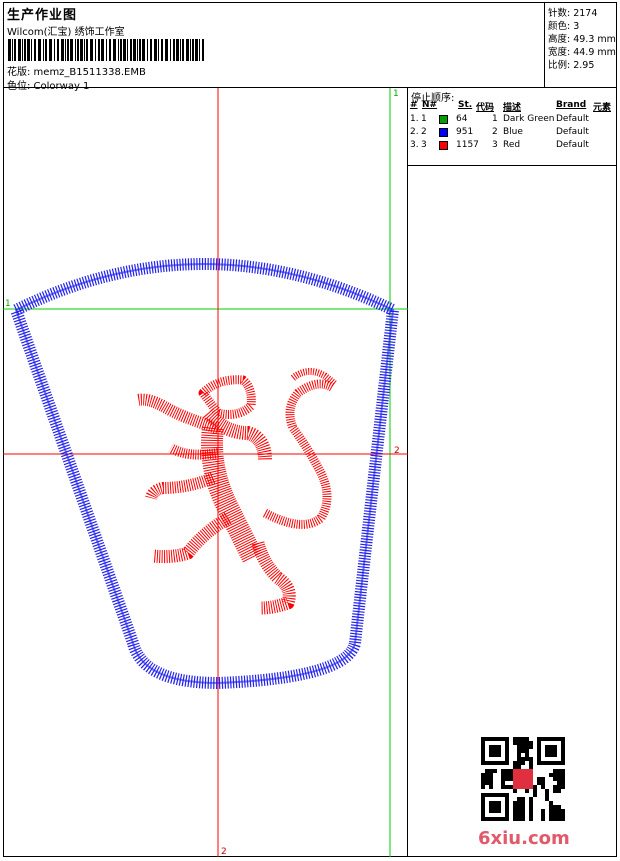 The image size is (620, 861). What do you see at coordinates (462, 119) in the screenshot?
I see `row-stitches: 64` at bounding box center [462, 119].